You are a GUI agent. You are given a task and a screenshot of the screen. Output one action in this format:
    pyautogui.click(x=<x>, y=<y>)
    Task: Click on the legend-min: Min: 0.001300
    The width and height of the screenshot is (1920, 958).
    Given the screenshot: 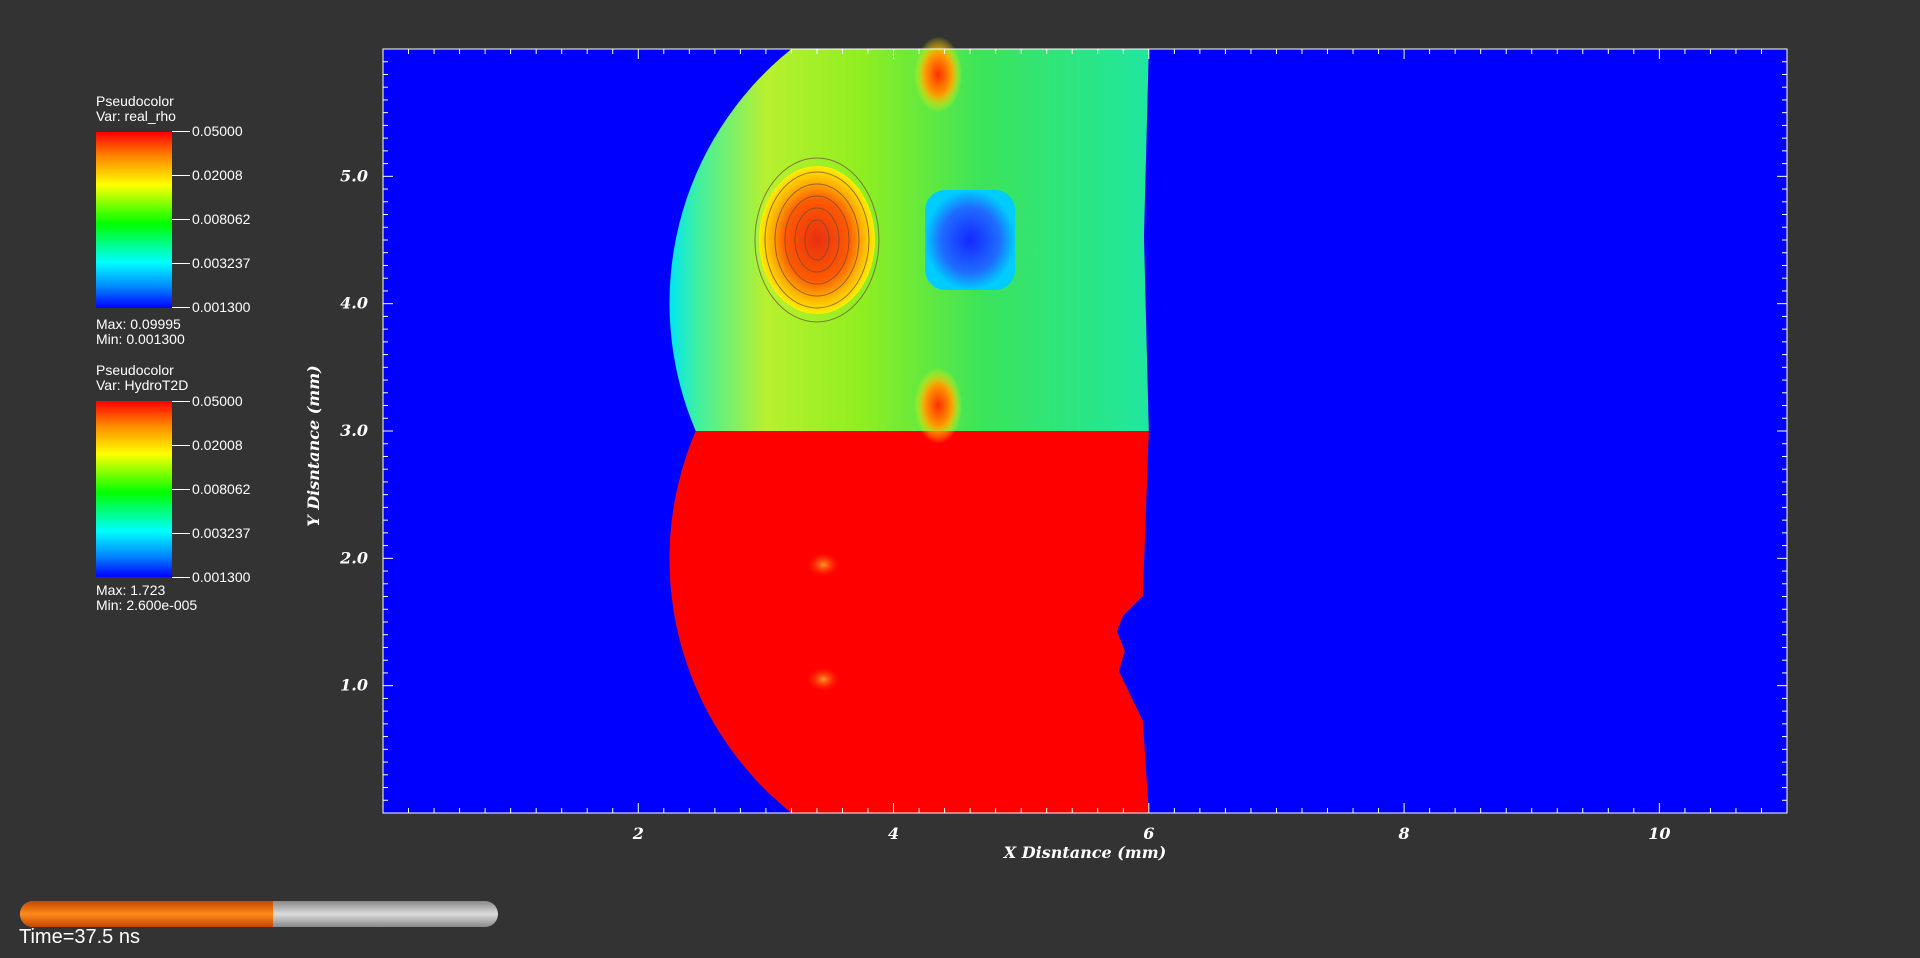 What is the action you would take?
    pyautogui.click(x=140, y=339)
    